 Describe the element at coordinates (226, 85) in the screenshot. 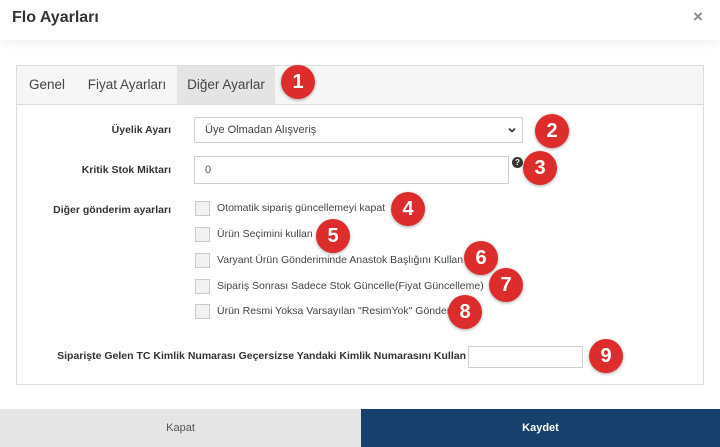

I see `tab-diger-ayarlar: Diğer Ayarlar` at that location.